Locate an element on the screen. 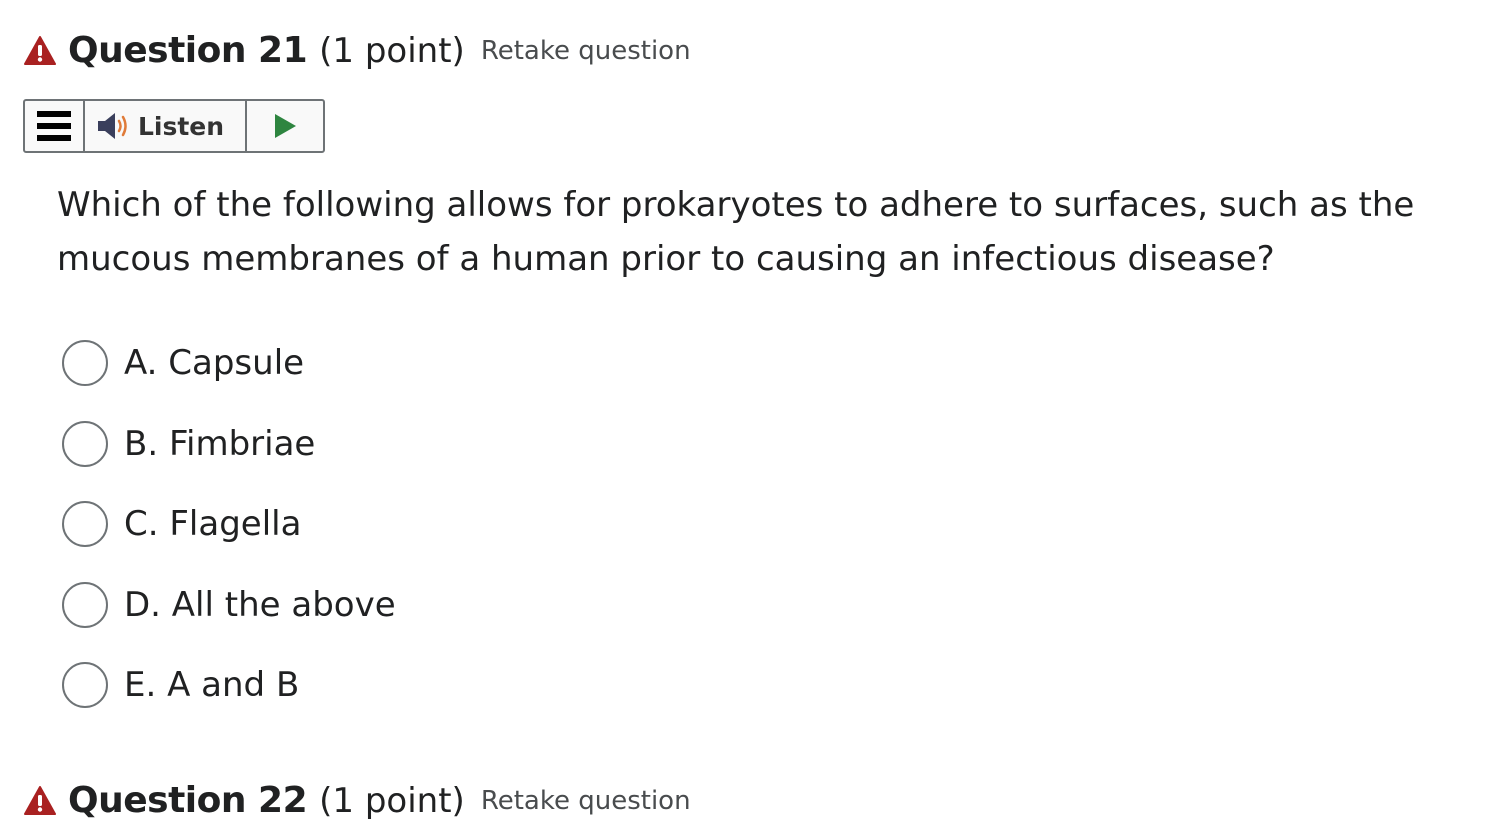 Image resolution: width=1494 pixels, height=821 pixels. option-d: D. All the above is located at coordinates (229, 604).